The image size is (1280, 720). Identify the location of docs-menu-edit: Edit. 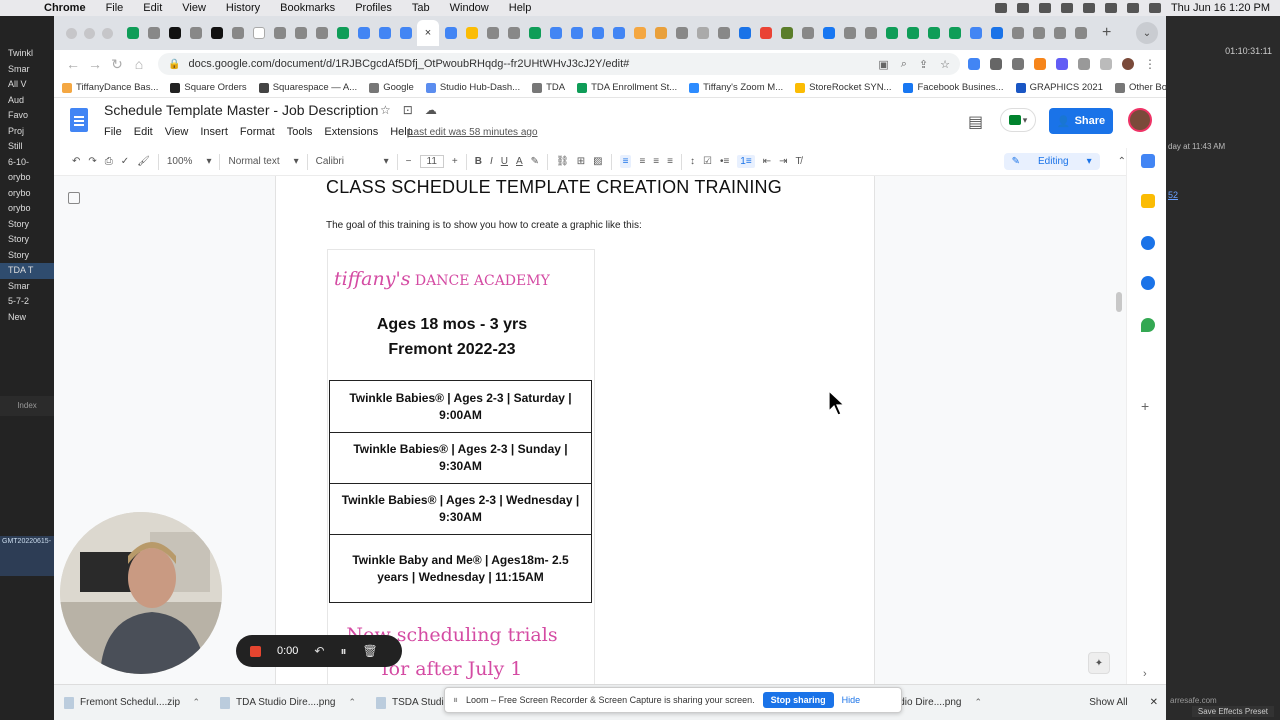
(143, 132).